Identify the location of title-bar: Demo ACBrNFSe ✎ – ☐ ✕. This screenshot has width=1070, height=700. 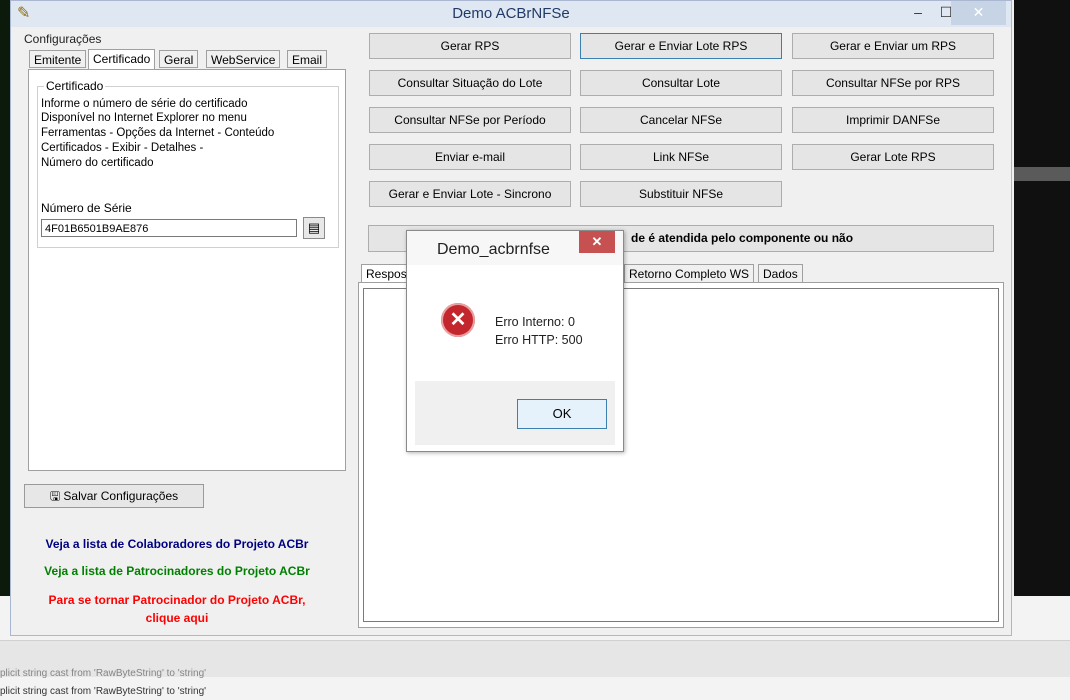
(511, 14).